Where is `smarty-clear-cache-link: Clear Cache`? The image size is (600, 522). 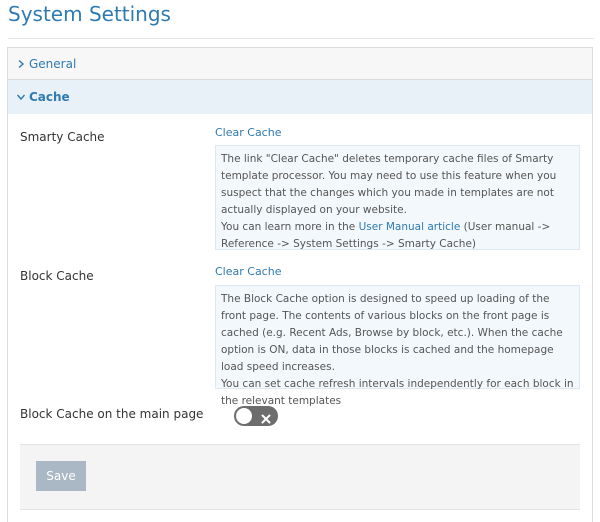 smarty-clear-cache-link: Clear Cache is located at coordinates (248, 132).